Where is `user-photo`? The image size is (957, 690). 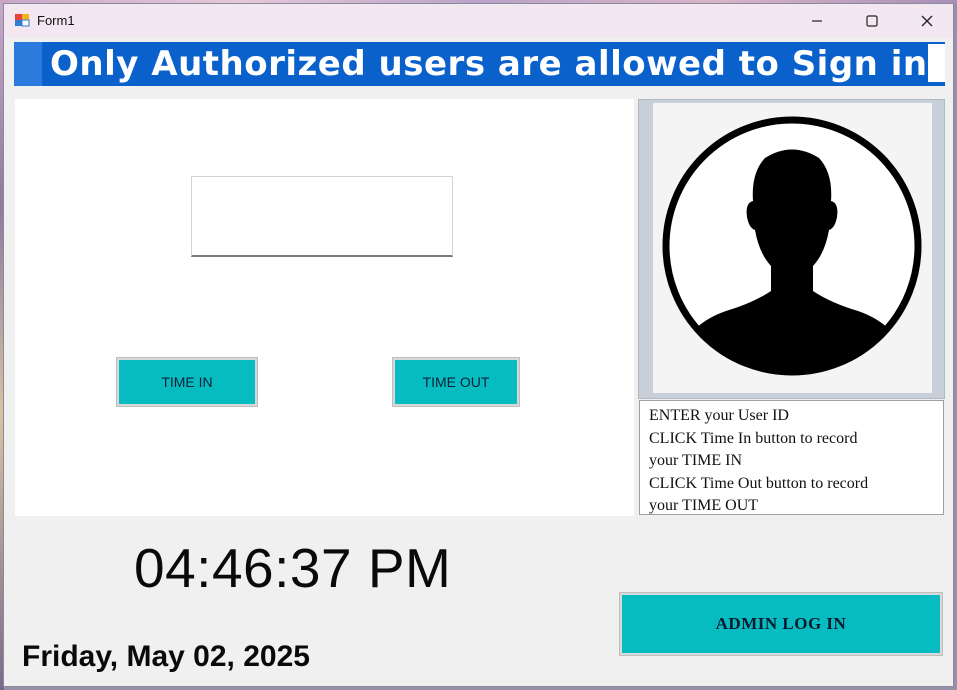
user-photo is located at coordinates (792, 248).